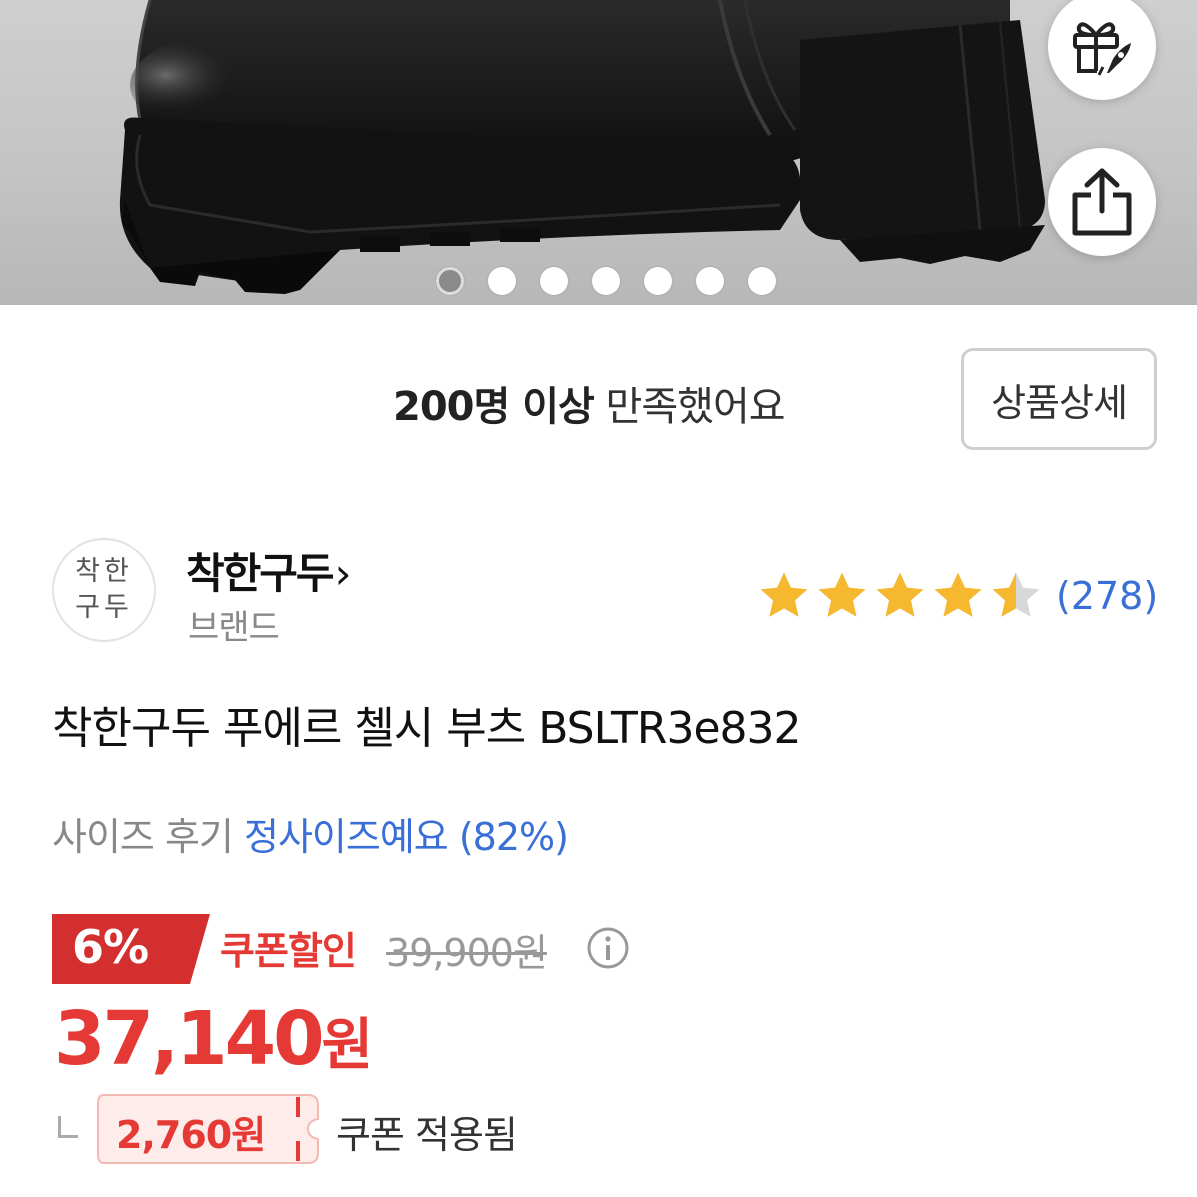 This screenshot has height=1197, width=1197. Describe the element at coordinates (608, 948) in the screenshot. I see `info-icon` at that location.